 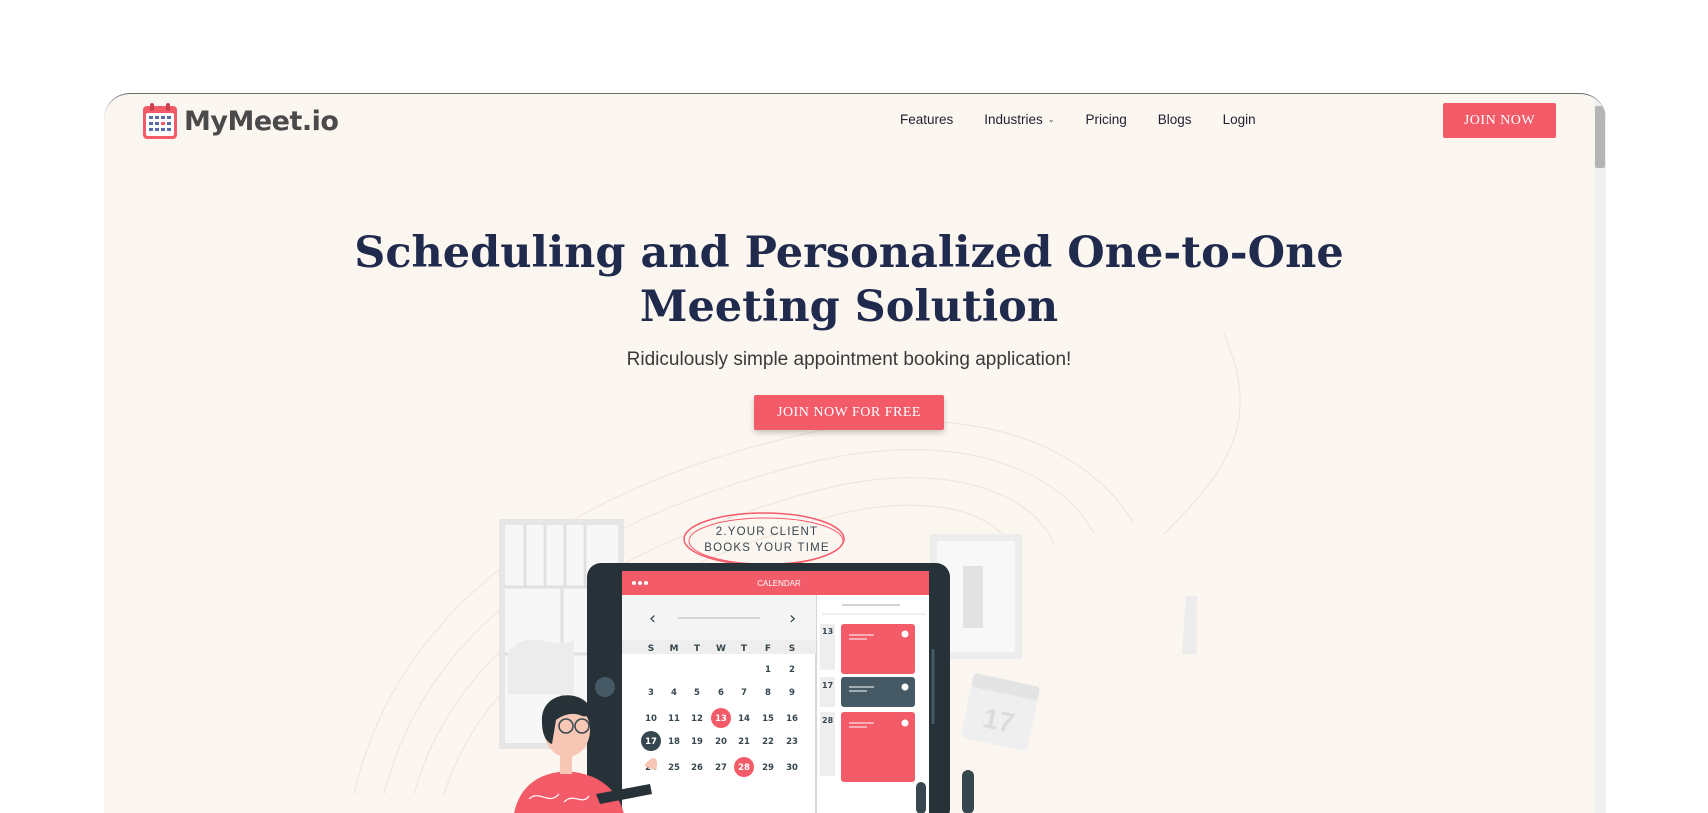 I want to click on calendar-day: 24, so click(x=651, y=768).